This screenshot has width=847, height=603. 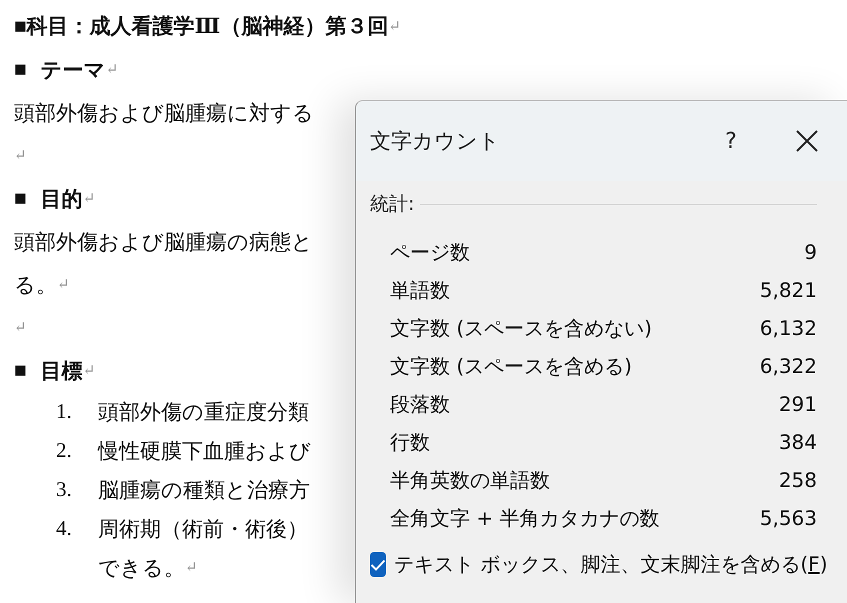 I want to click on stat-label: 行数, so click(x=410, y=442).